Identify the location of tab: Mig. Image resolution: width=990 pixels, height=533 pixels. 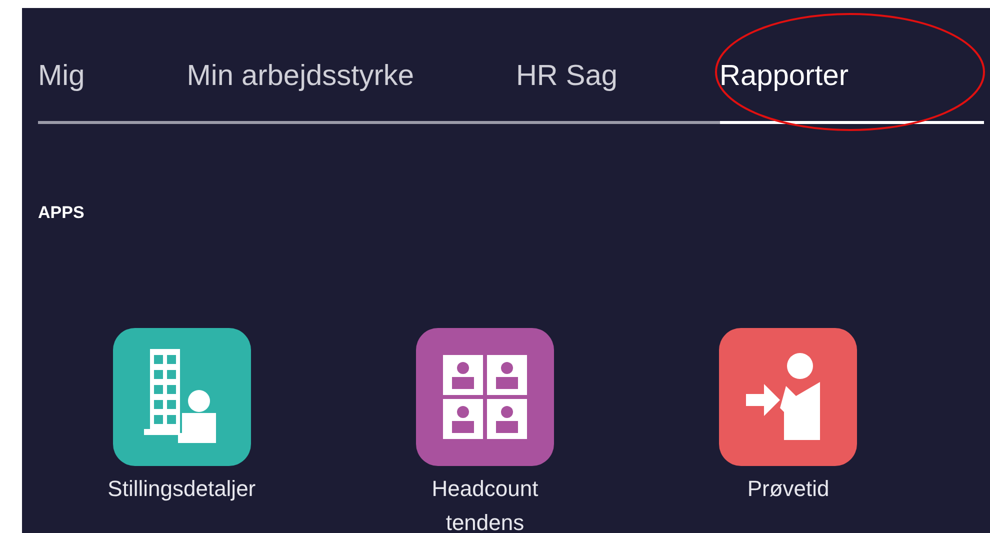
(112, 93).